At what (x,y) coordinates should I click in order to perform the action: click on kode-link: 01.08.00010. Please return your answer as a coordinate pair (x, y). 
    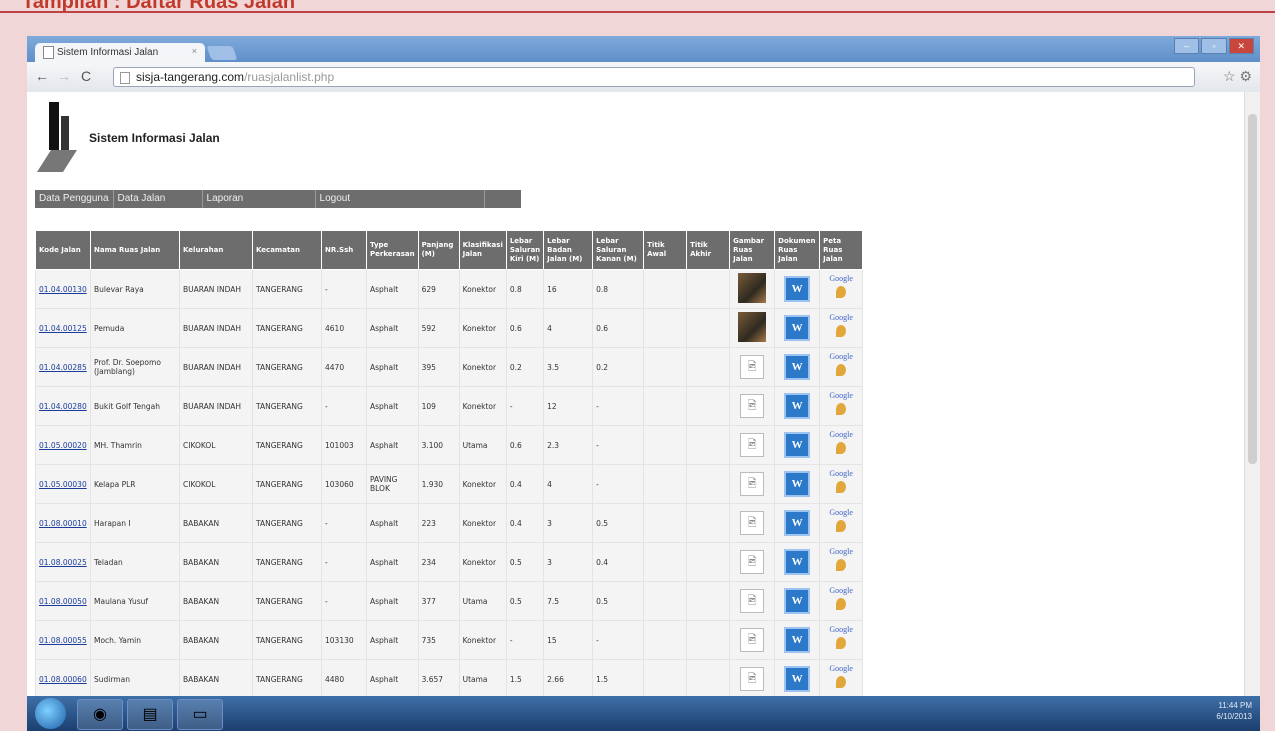
    Looking at the image, I should click on (63, 523).